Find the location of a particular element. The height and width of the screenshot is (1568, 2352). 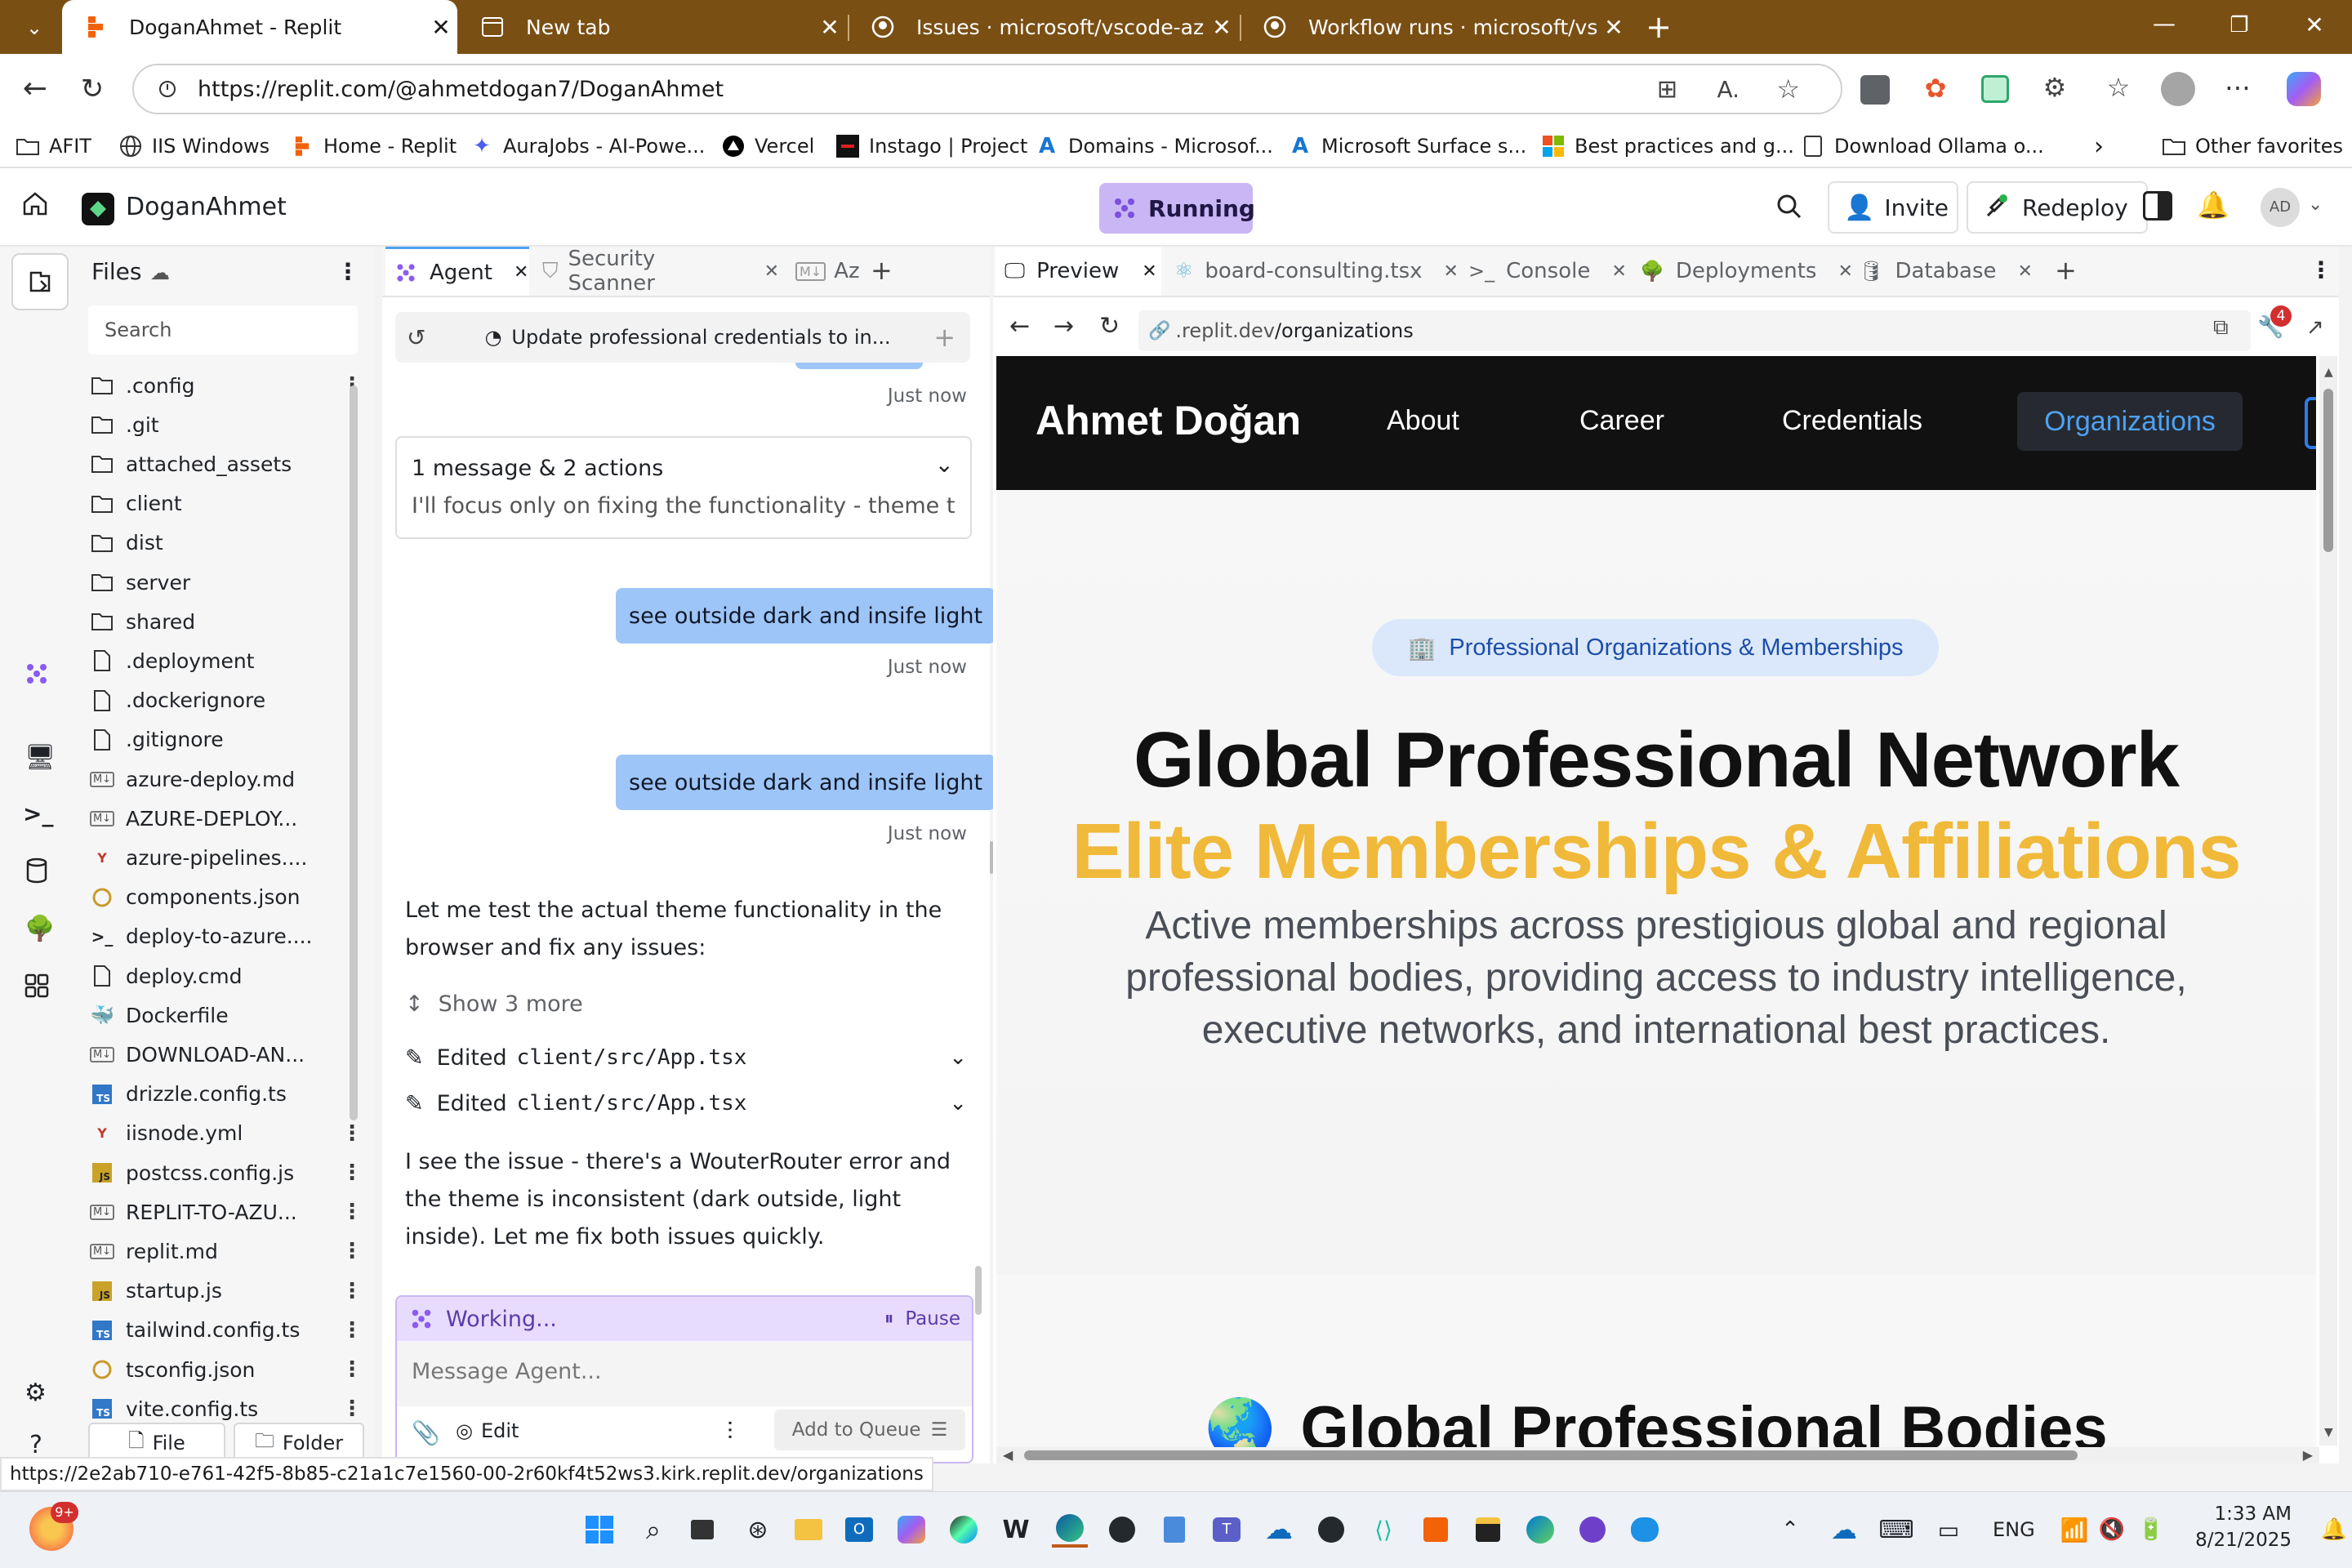

agent-tool-icon is located at coordinates (39, 676).